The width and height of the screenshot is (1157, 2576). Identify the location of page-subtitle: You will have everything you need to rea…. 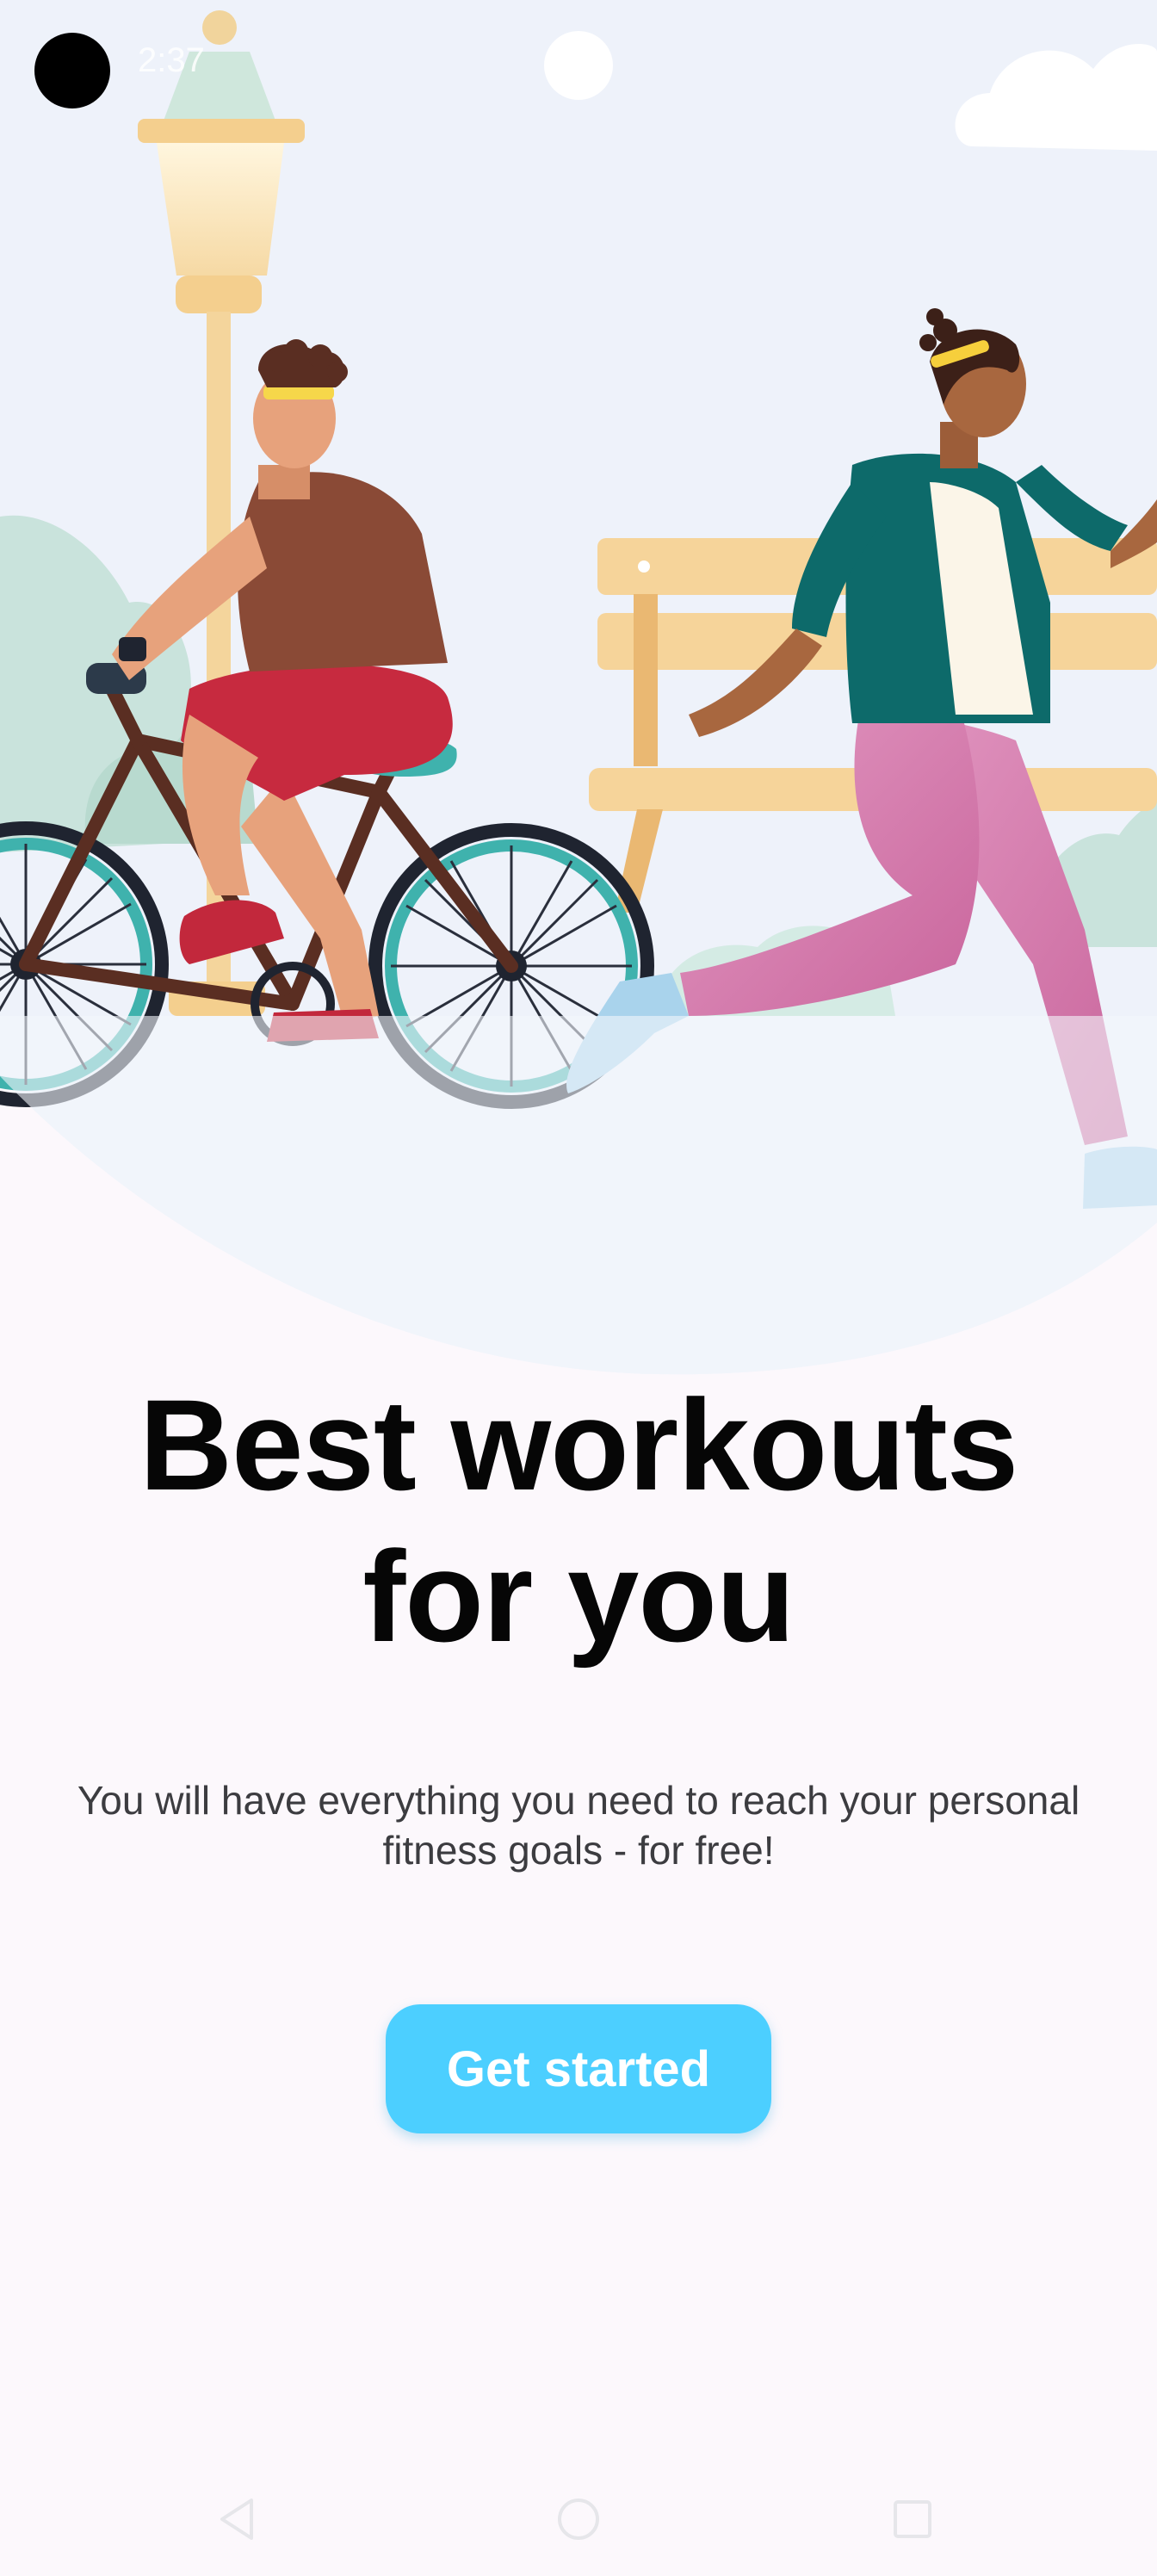
(579, 1825).